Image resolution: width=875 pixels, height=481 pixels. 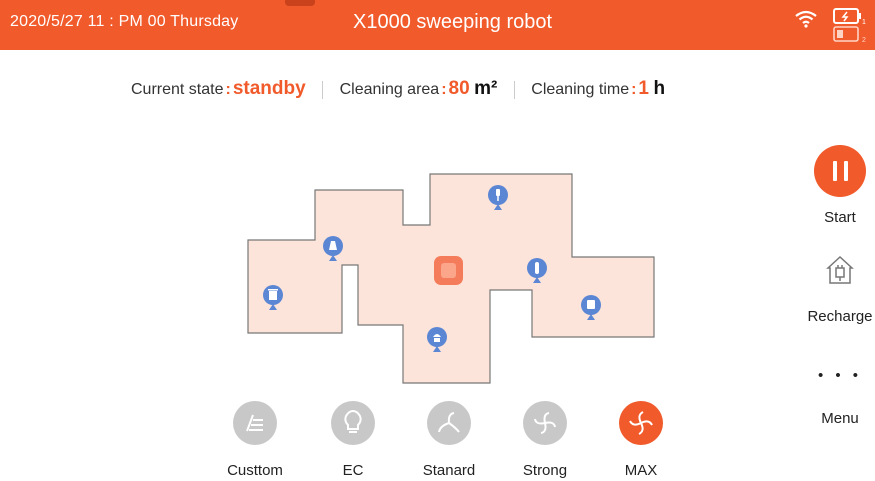 I want to click on mode-max-button: MAX, so click(x=641, y=440).